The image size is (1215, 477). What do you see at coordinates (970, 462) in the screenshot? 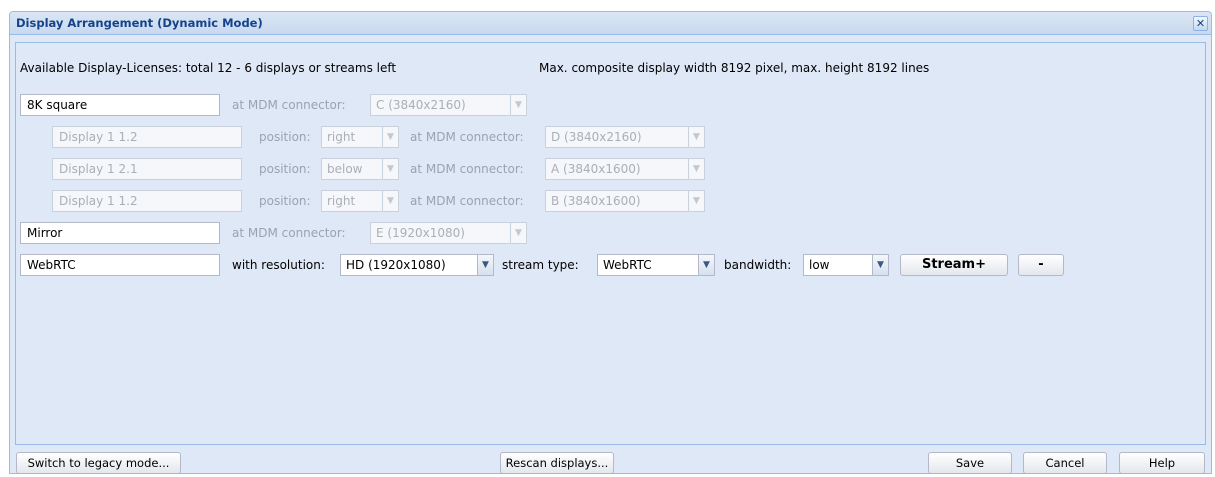
I see `save-button: Save` at bounding box center [970, 462].